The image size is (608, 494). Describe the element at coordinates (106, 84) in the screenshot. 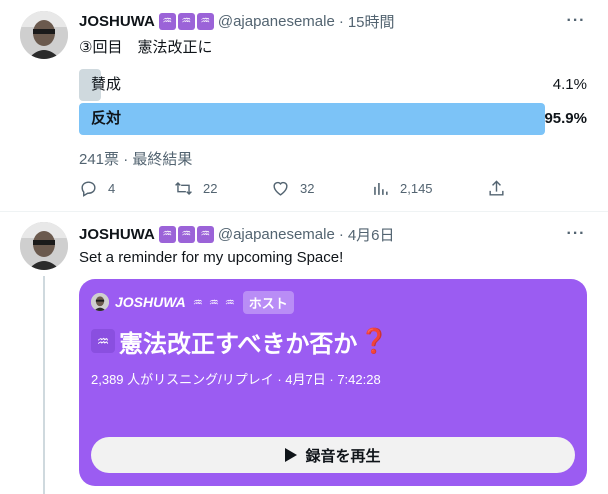

I see `poll-option-label: 賛成` at that location.